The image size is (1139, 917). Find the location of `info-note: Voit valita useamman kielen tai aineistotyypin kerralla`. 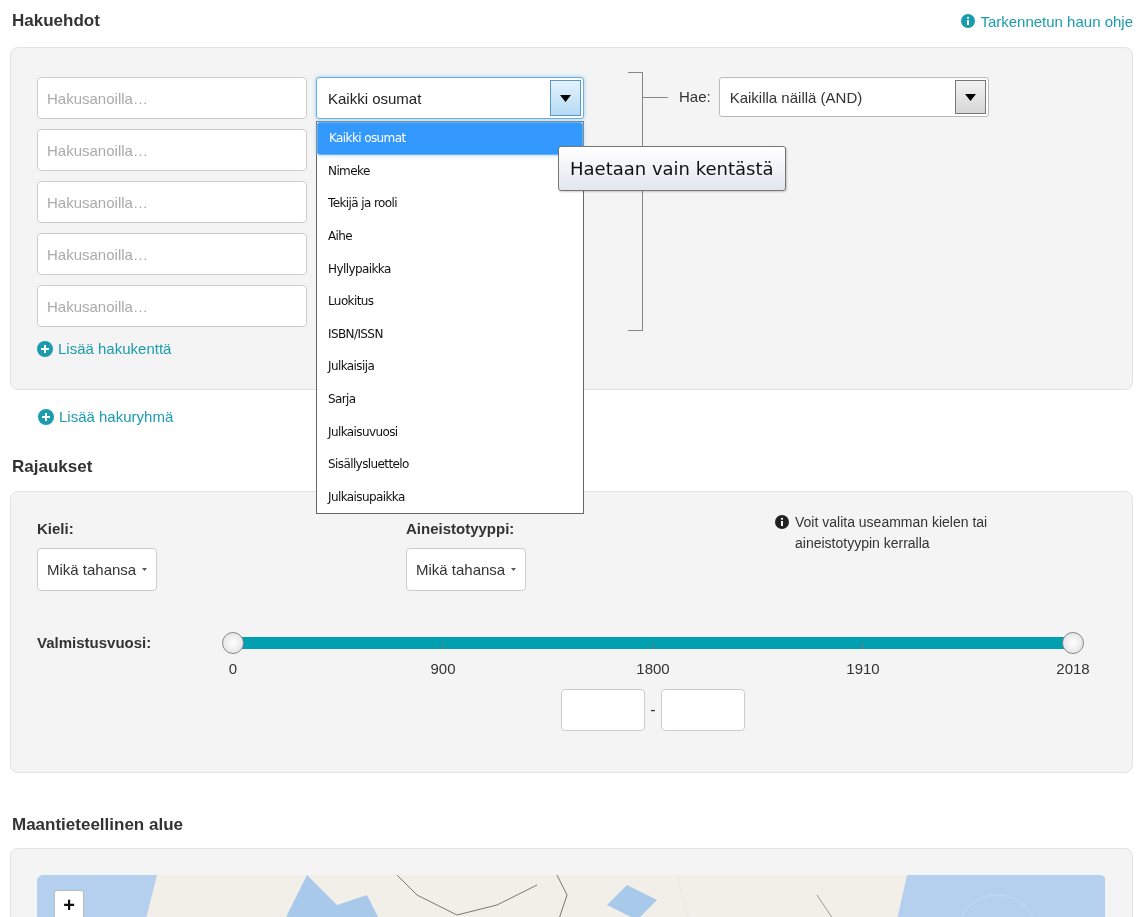

info-note: Voit valita useamman kielen tai aineistotyypin kerralla is located at coordinates (892, 533).